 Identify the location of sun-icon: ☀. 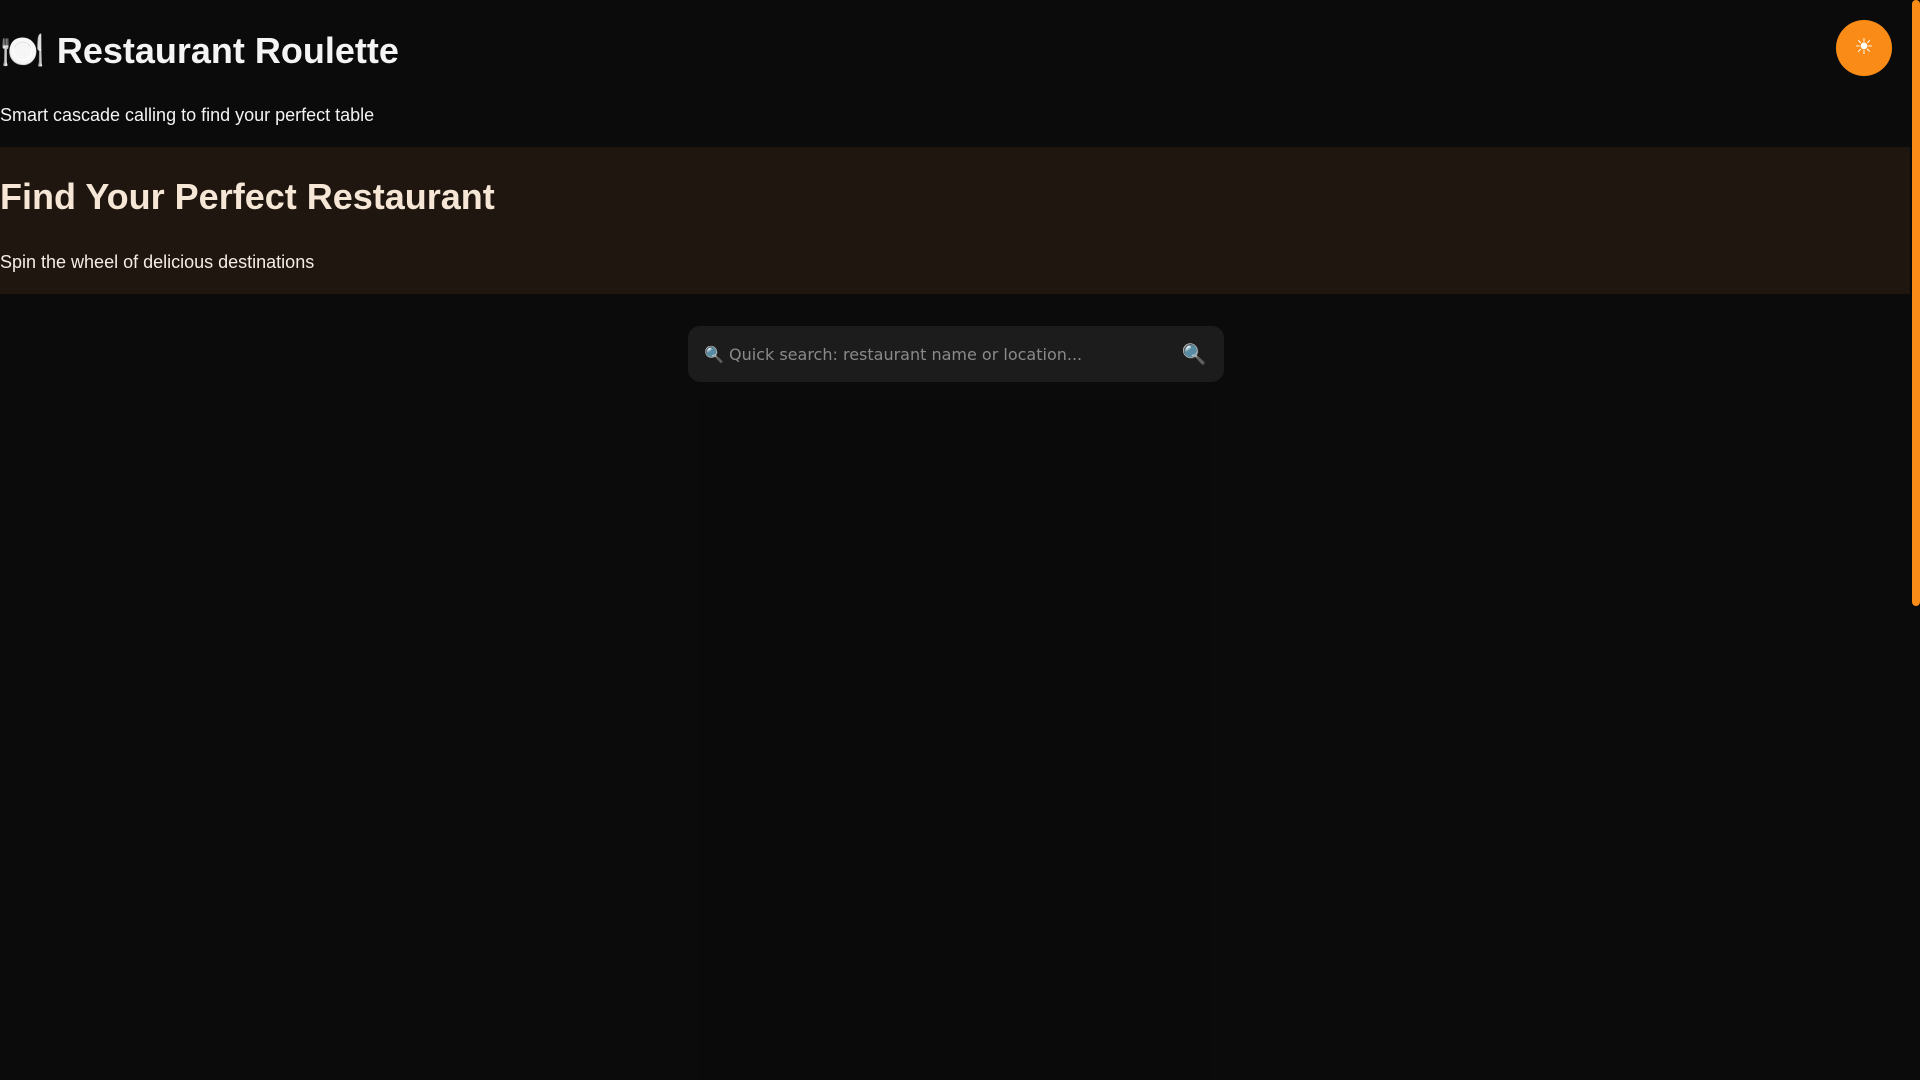
(1864, 47).